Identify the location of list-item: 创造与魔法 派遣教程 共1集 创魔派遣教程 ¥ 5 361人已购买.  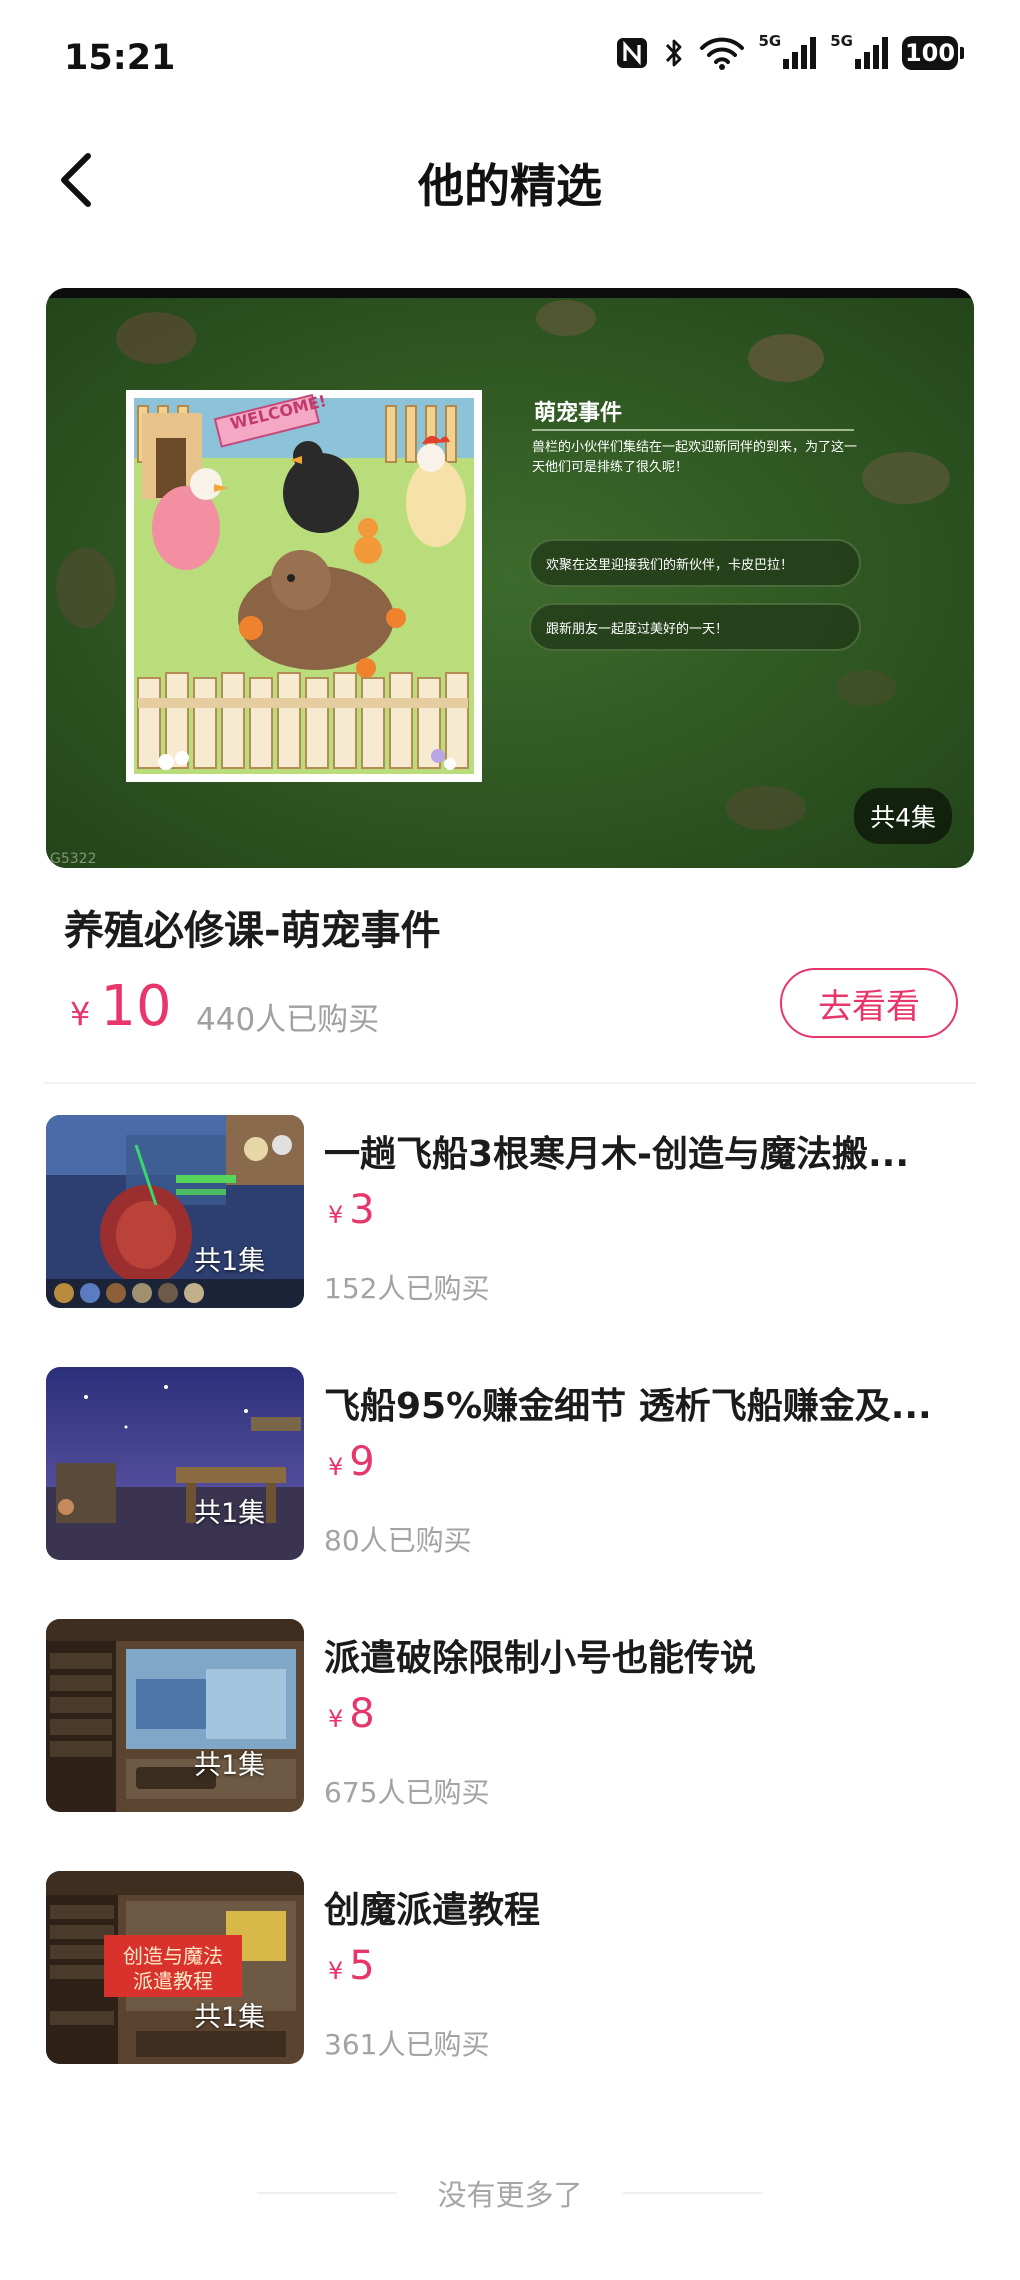
(511, 1967).